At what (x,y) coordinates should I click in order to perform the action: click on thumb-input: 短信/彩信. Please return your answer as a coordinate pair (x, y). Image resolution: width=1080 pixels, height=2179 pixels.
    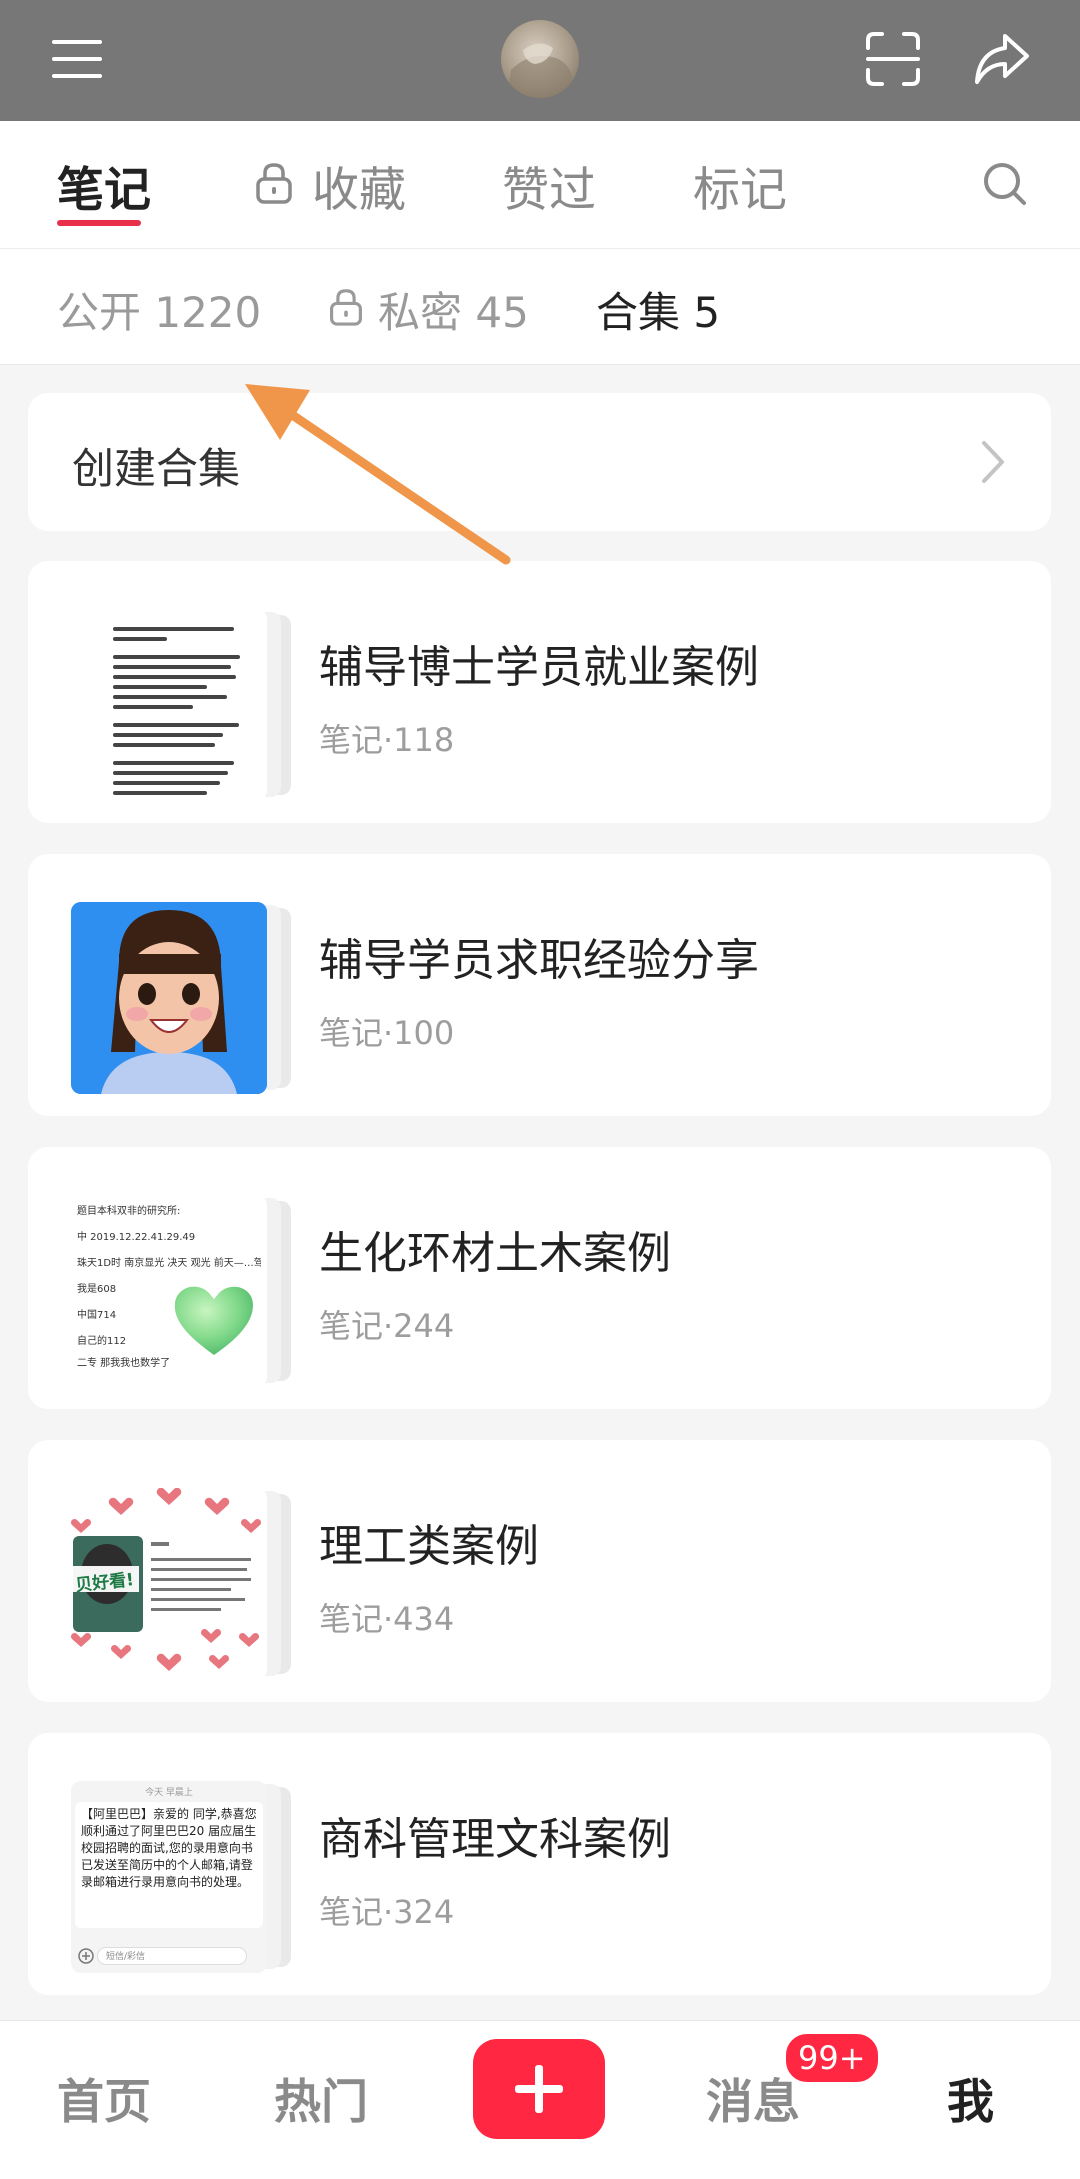
    Looking at the image, I should click on (172, 1956).